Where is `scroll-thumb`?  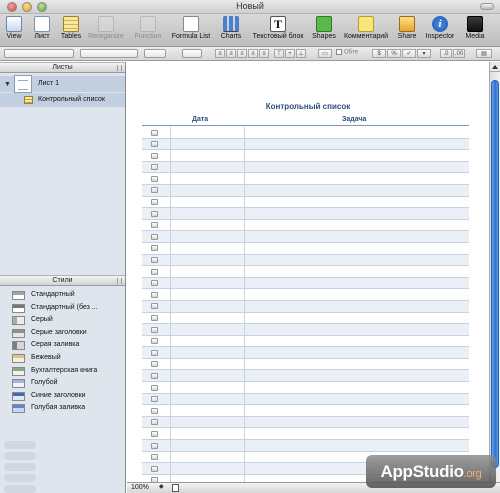 scroll-thumb is located at coordinates (495, 274).